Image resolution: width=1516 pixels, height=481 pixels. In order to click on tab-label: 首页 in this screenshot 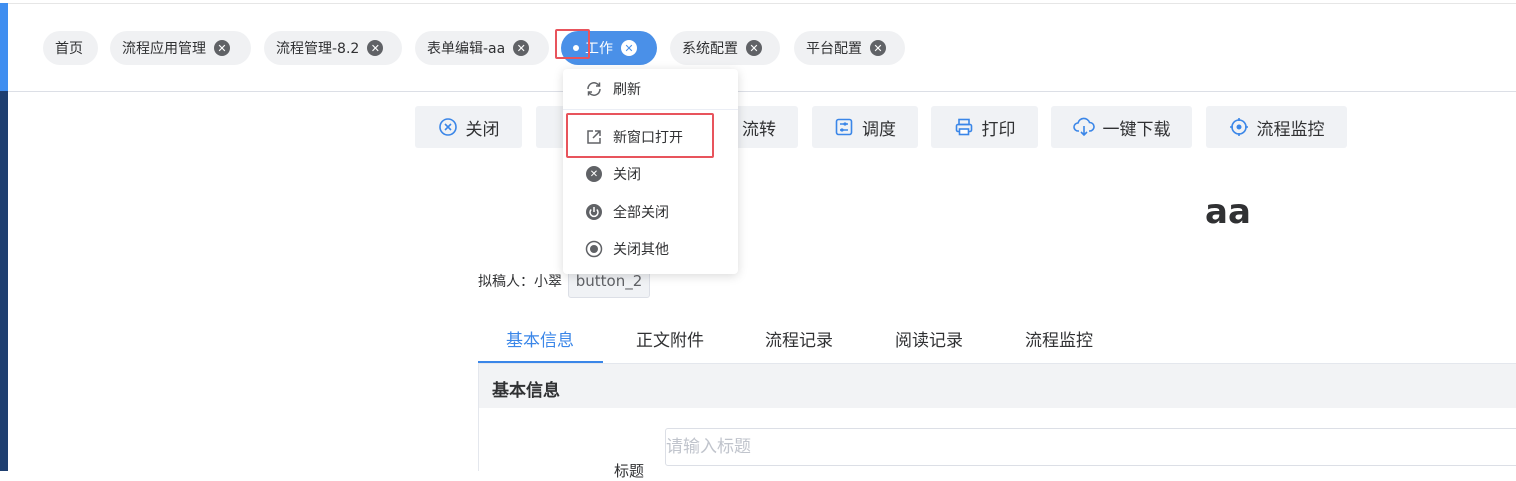, I will do `click(69, 49)`.